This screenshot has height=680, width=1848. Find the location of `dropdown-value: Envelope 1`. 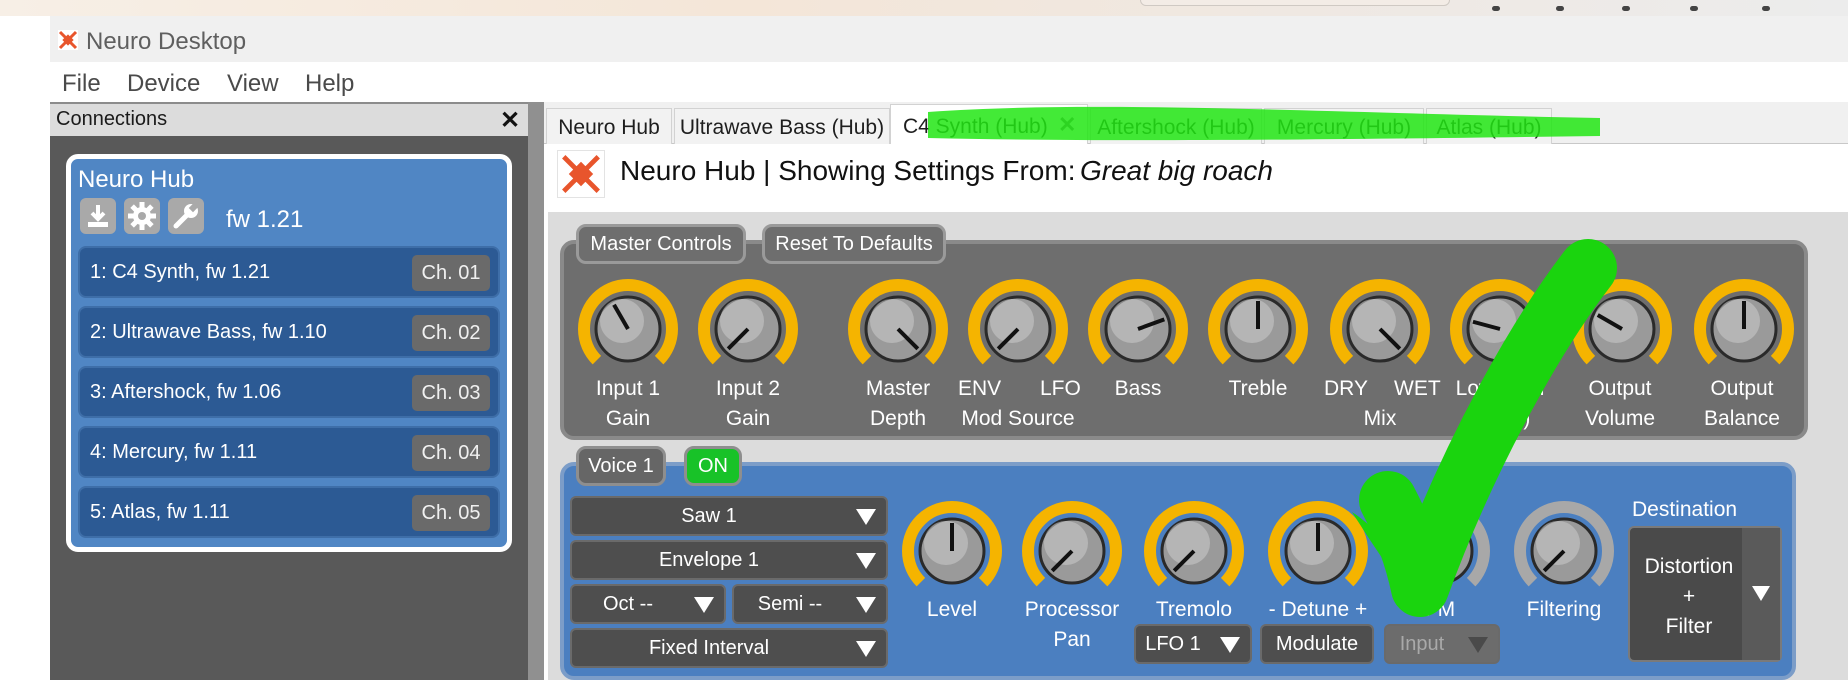

dropdown-value: Envelope 1 is located at coordinates (709, 560).